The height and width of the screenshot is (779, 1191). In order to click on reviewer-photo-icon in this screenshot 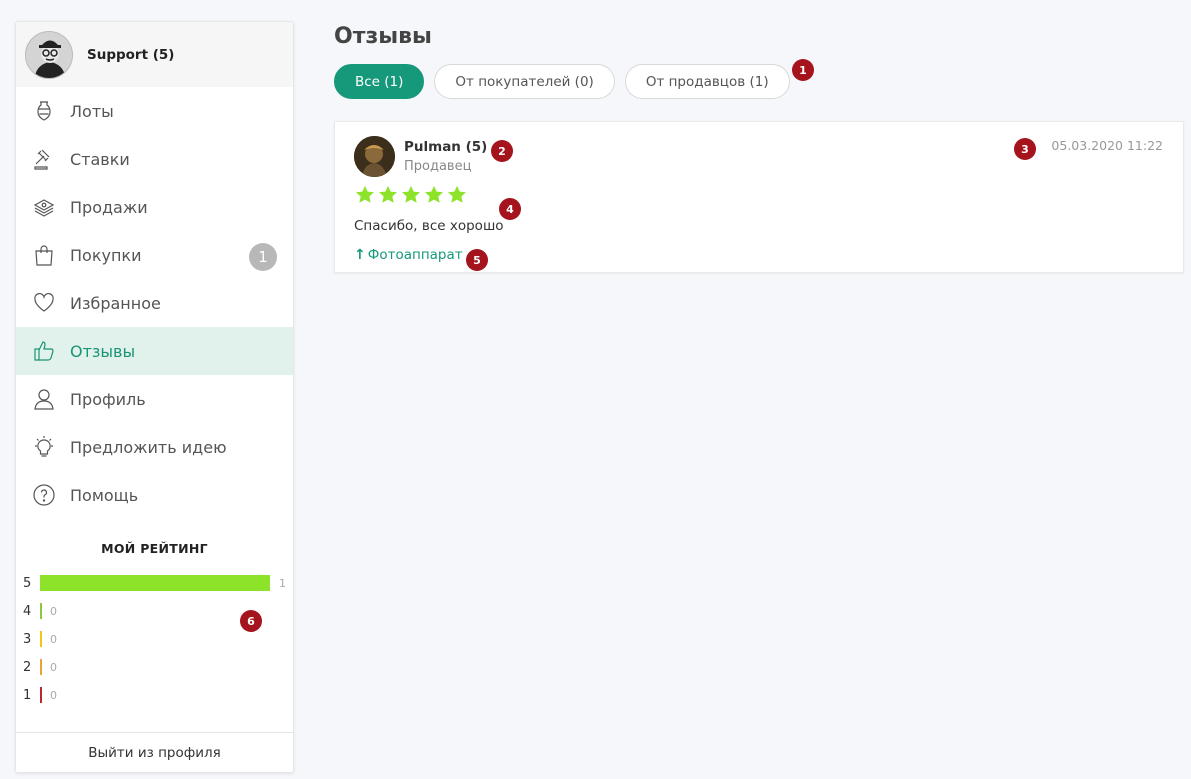, I will do `click(374, 156)`.